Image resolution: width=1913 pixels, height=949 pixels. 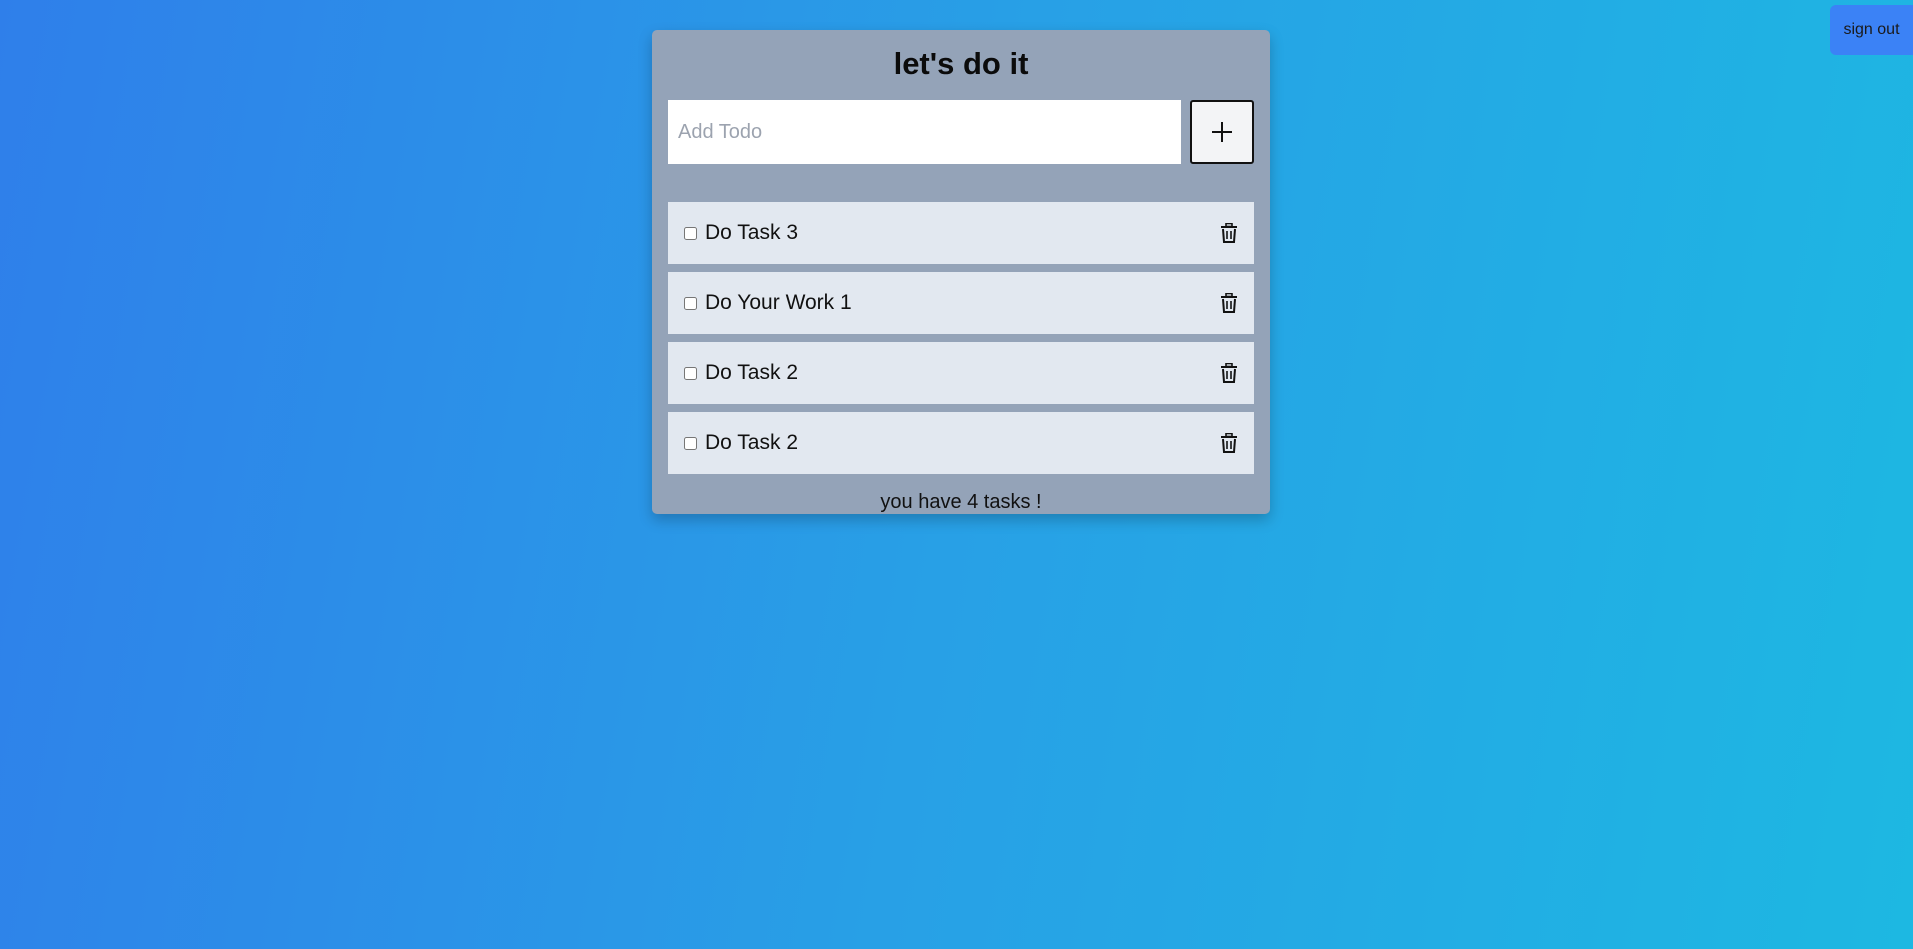 I want to click on app-title: let's do it, so click(x=961, y=63).